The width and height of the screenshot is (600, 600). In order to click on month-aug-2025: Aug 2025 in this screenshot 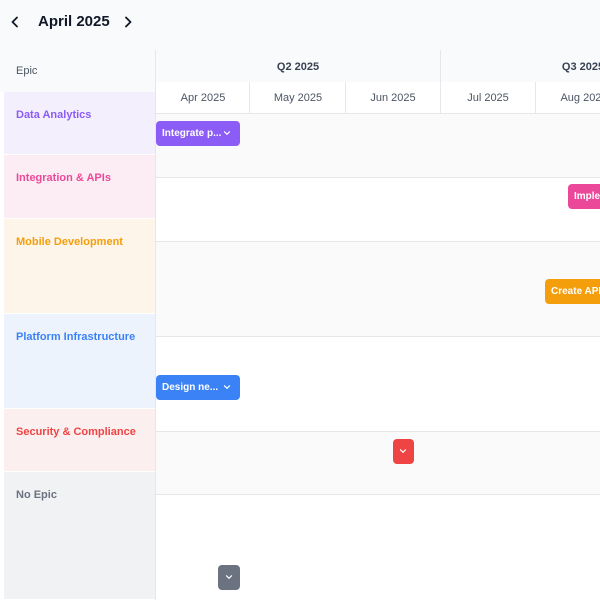, I will do `click(568, 98)`.